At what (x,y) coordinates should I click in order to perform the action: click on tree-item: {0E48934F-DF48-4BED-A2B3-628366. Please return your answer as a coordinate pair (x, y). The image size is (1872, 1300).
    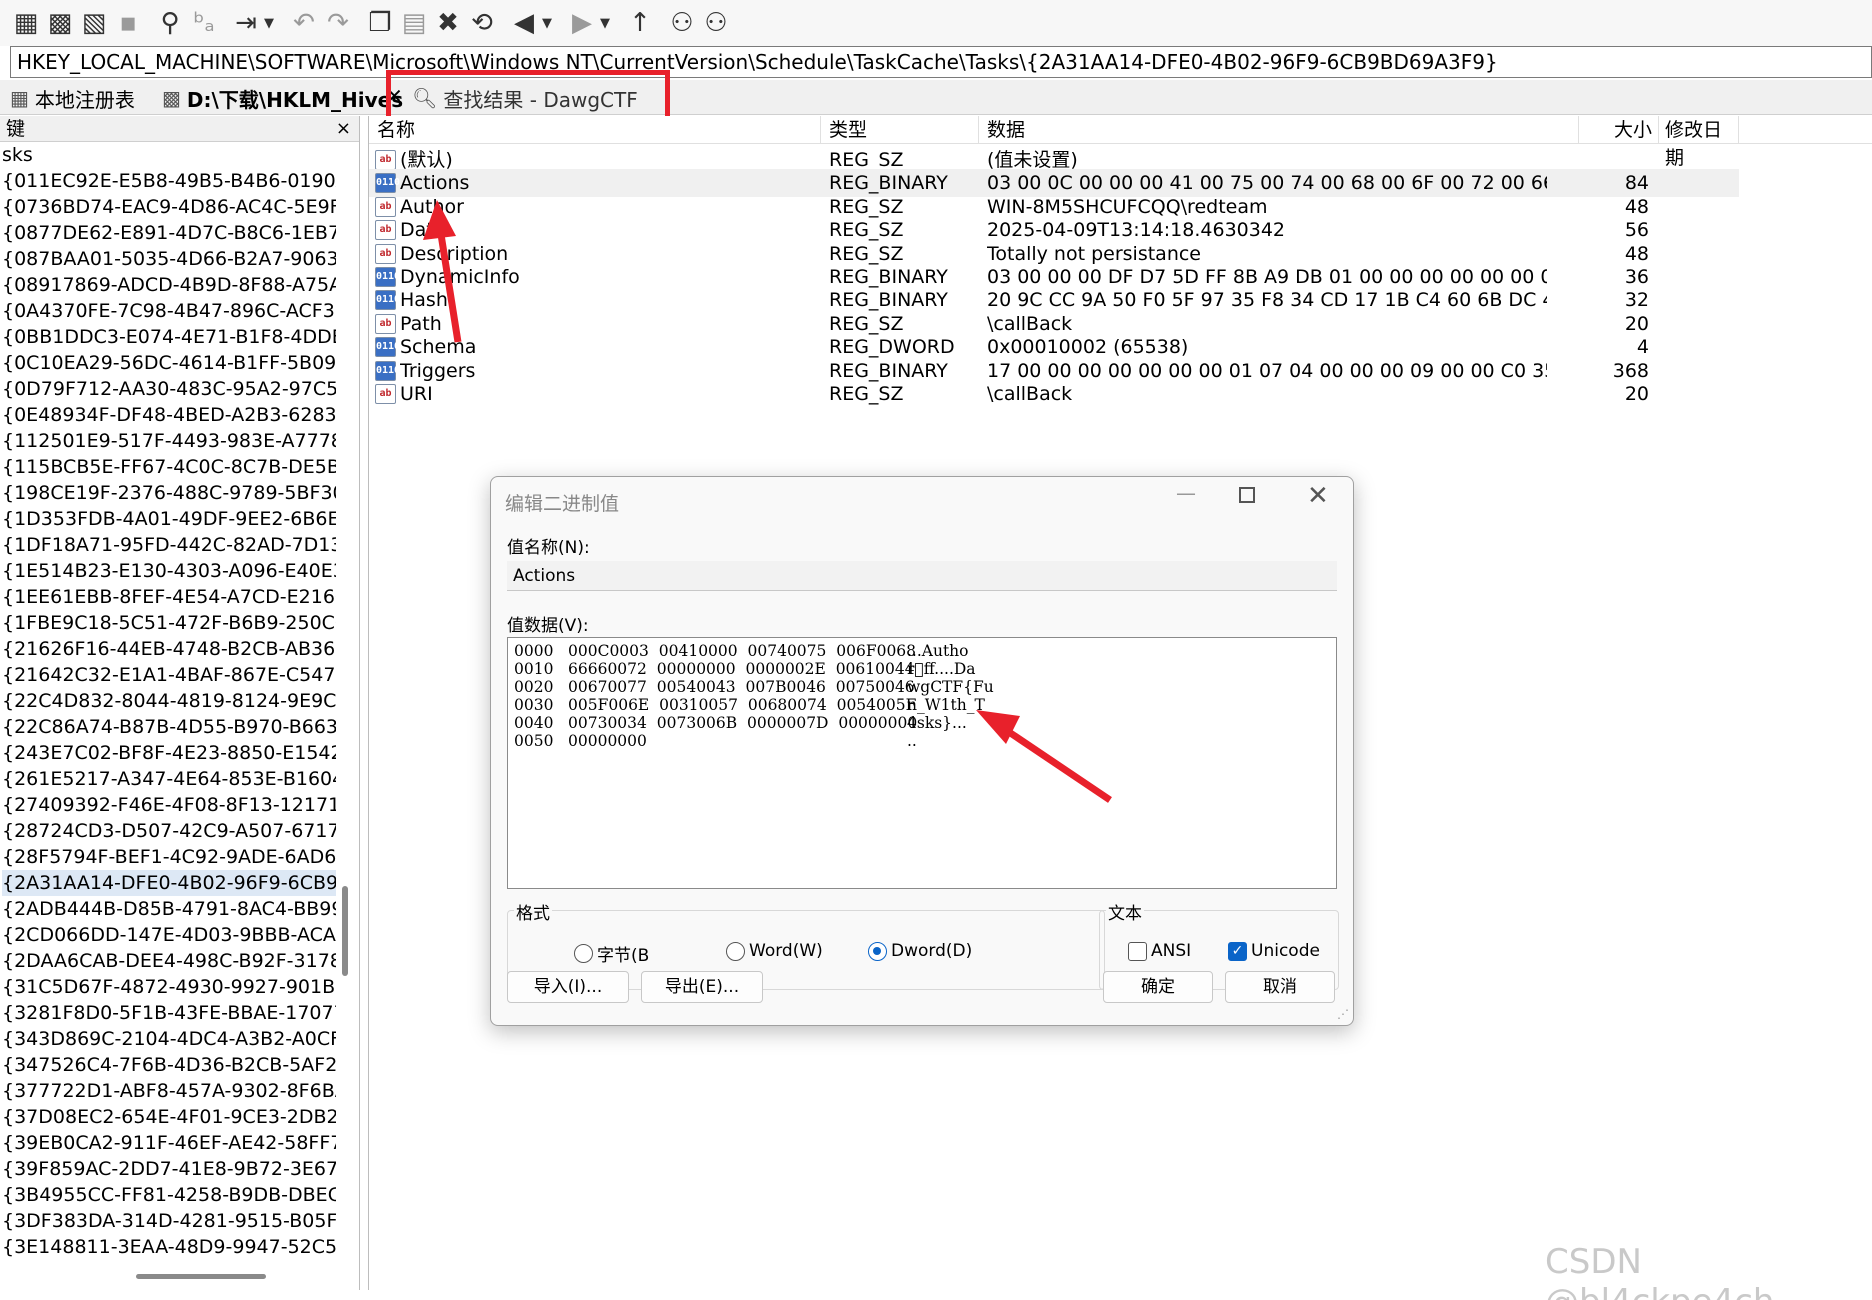
    Looking at the image, I should click on (169, 415).